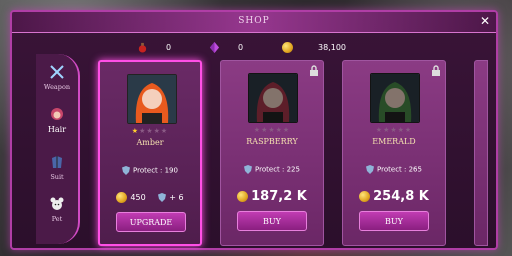 This screenshot has width=512, height=256. I want to click on potion-icon, so click(142, 47).